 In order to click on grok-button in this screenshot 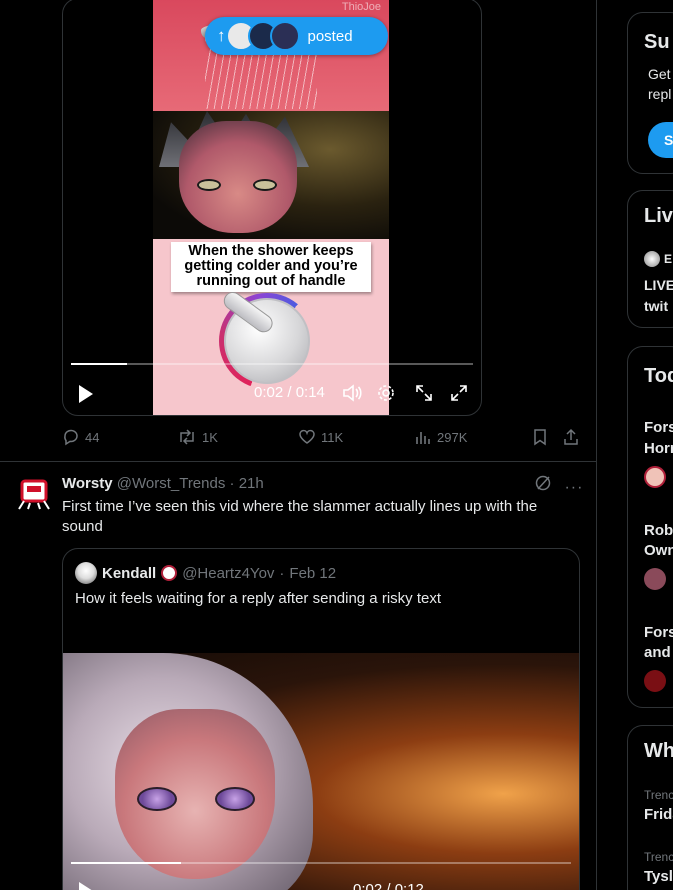, I will do `click(545, 485)`.